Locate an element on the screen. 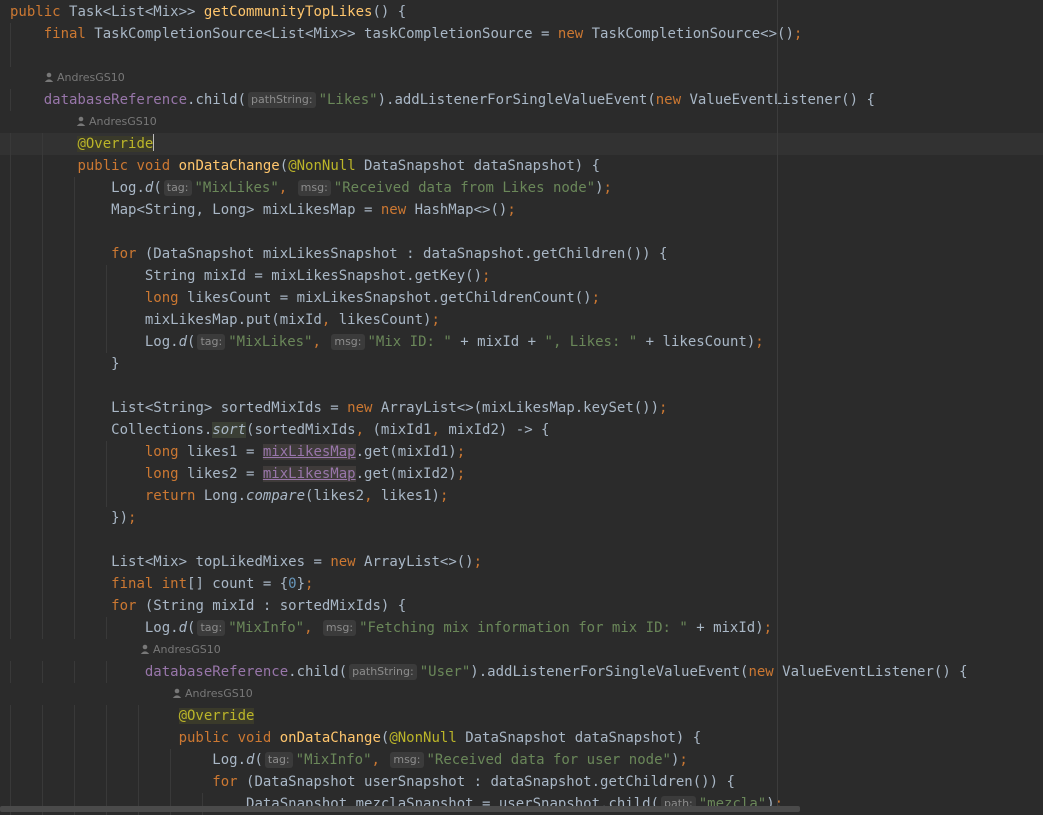  code-token: public is located at coordinates (40, 12).